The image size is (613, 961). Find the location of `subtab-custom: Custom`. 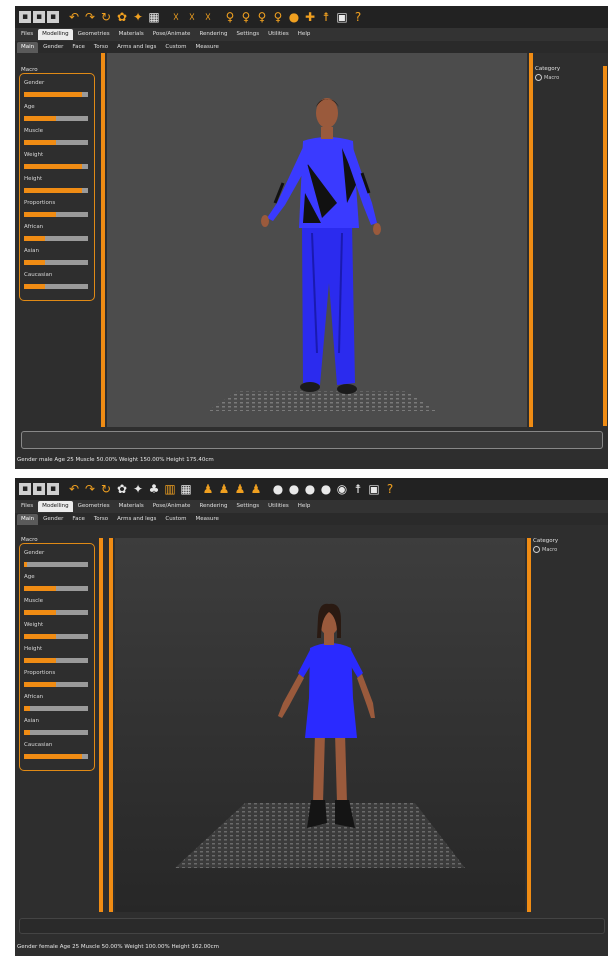

subtab-custom: Custom is located at coordinates (175, 47).